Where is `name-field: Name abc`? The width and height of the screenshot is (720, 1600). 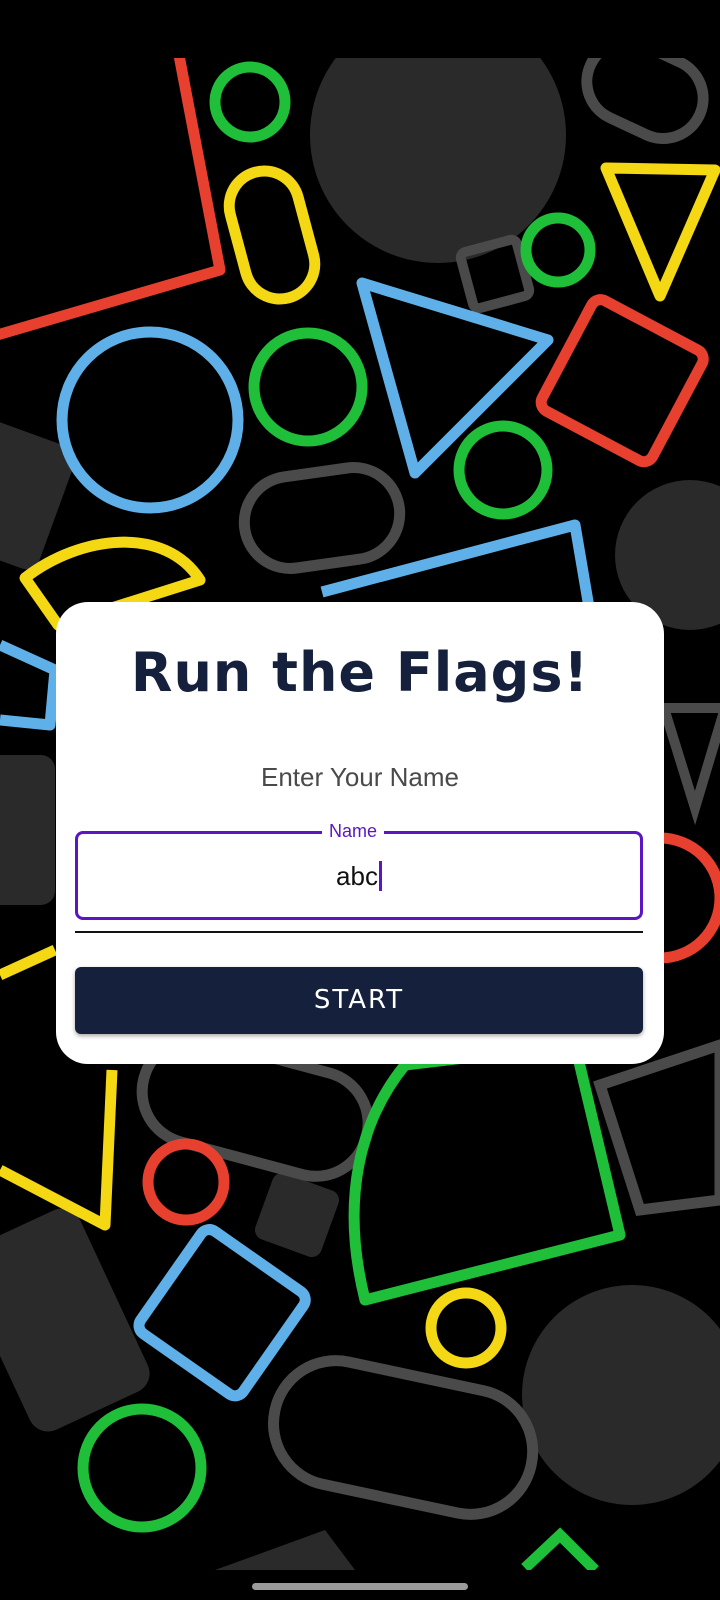
name-field: Name abc is located at coordinates (359, 870).